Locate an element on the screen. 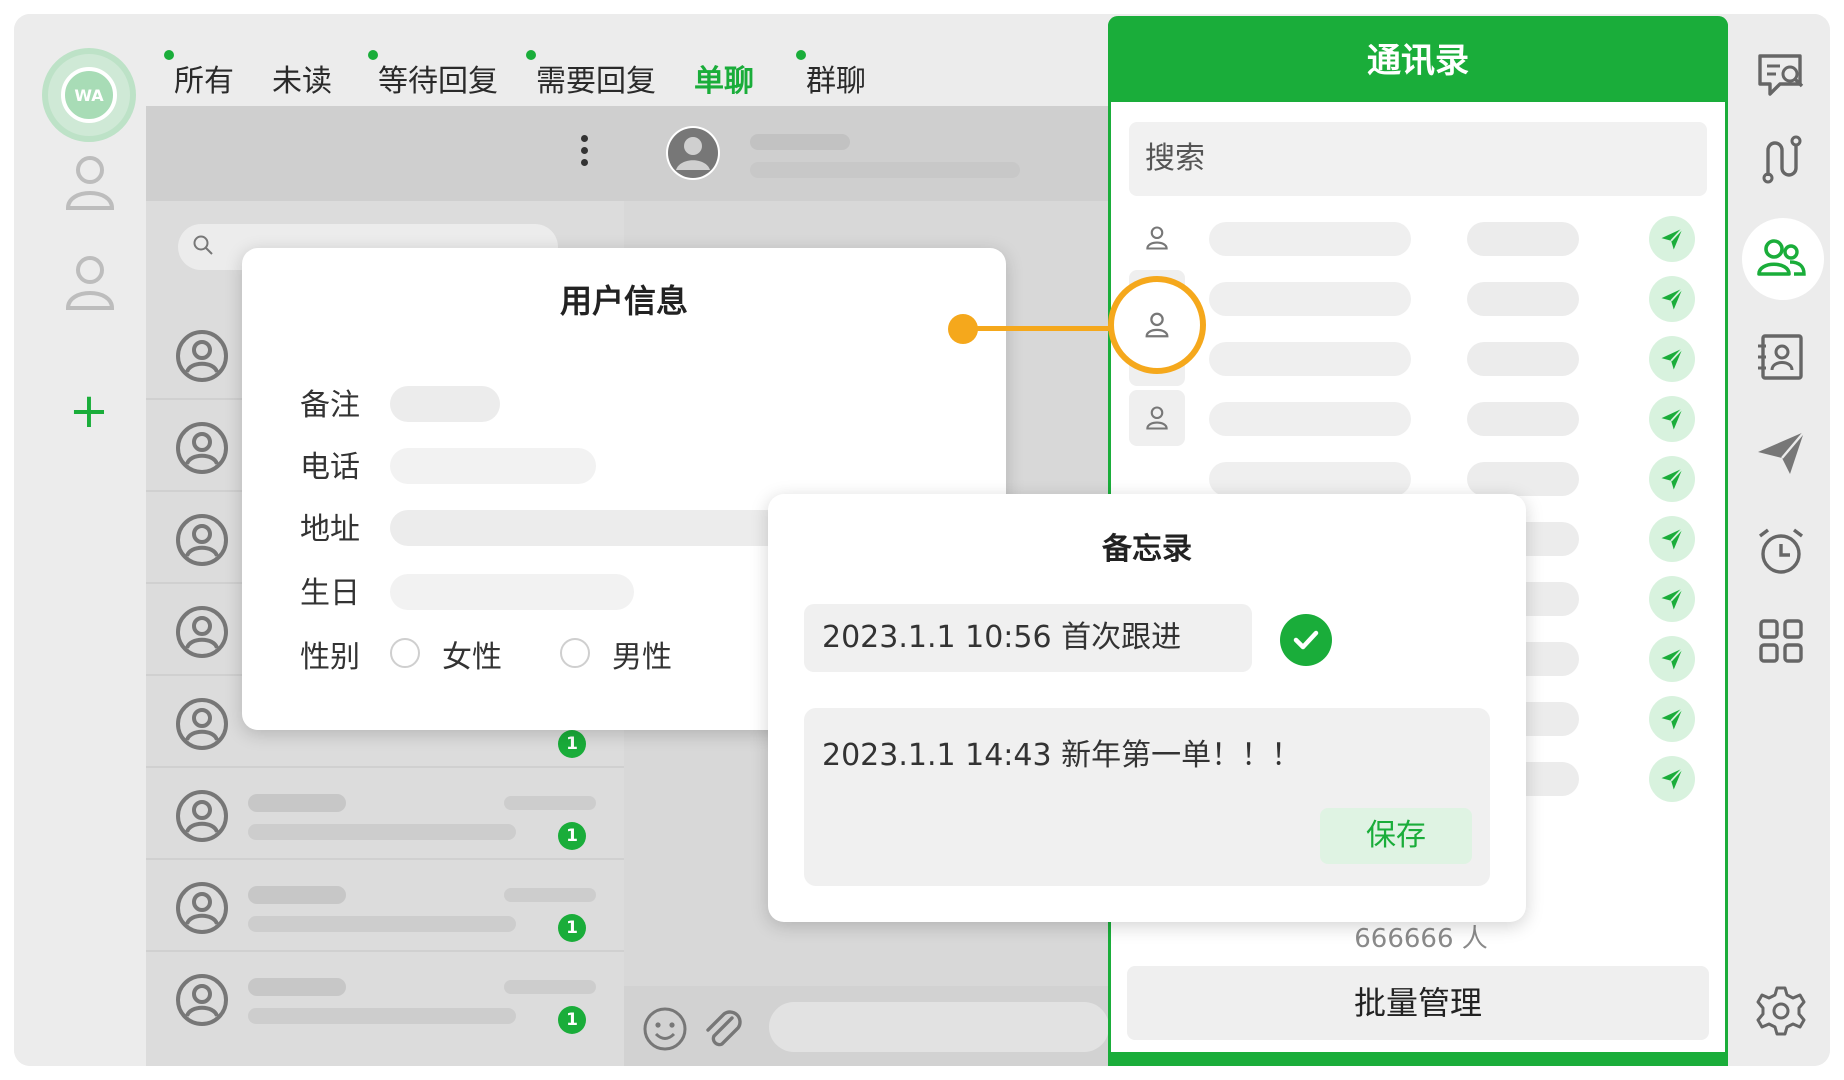 The height and width of the screenshot is (1080, 1844). contact-card-icon is located at coordinates (1781, 357).